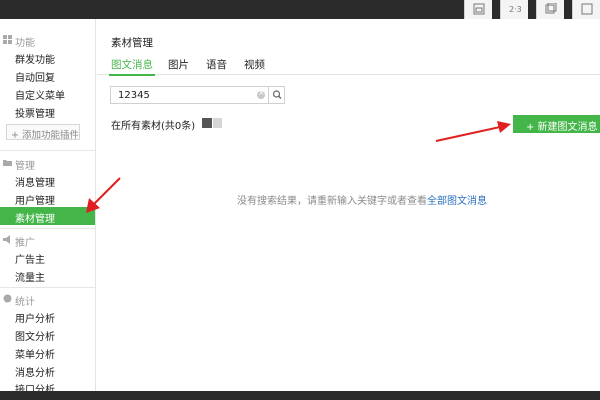 The image size is (600, 400). What do you see at coordinates (348, 65) in the screenshot?
I see `tab-bar: 图文消息 图片 语音 视频` at bounding box center [348, 65].